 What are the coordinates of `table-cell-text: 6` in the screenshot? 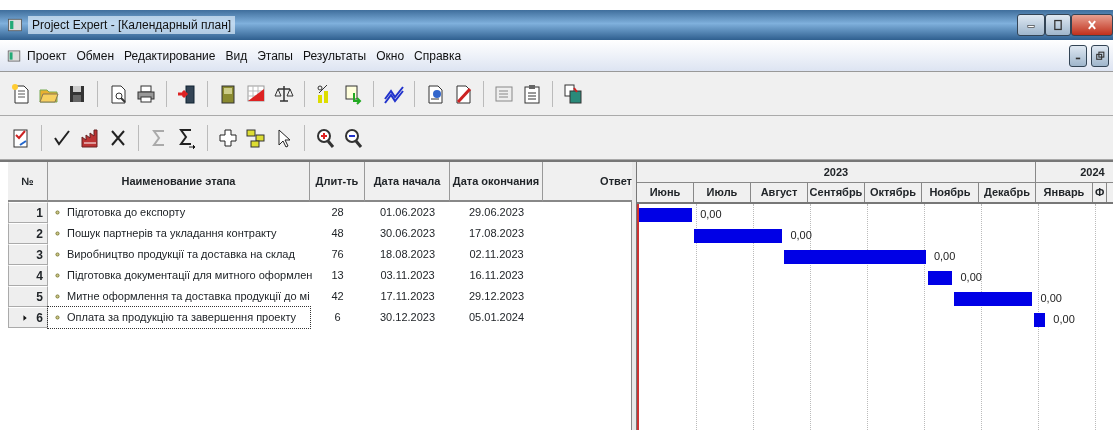 It's located at (337, 318).